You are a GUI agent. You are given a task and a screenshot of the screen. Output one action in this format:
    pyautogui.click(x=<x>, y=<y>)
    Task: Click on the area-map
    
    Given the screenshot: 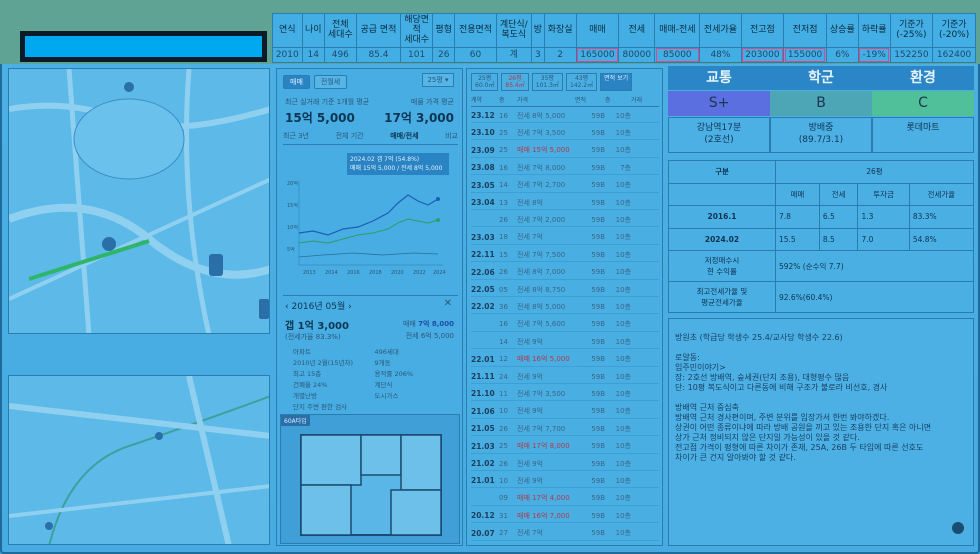 What is the action you would take?
    pyautogui.click(x=139, y=460)
    